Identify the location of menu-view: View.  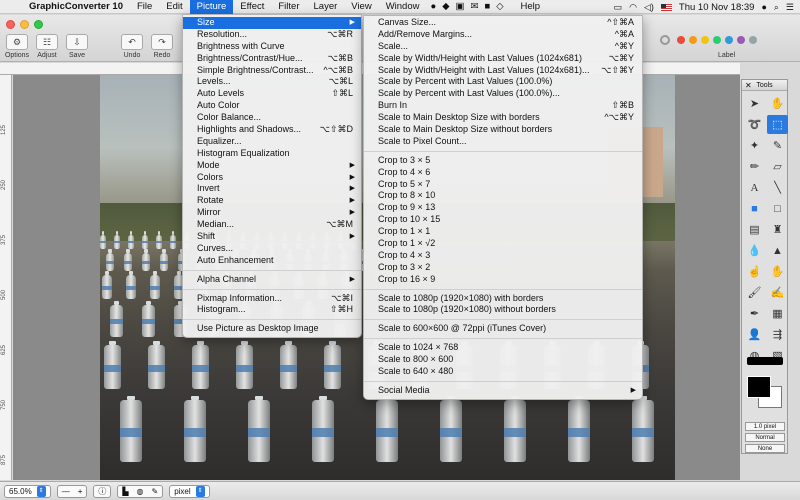
(361, 7).